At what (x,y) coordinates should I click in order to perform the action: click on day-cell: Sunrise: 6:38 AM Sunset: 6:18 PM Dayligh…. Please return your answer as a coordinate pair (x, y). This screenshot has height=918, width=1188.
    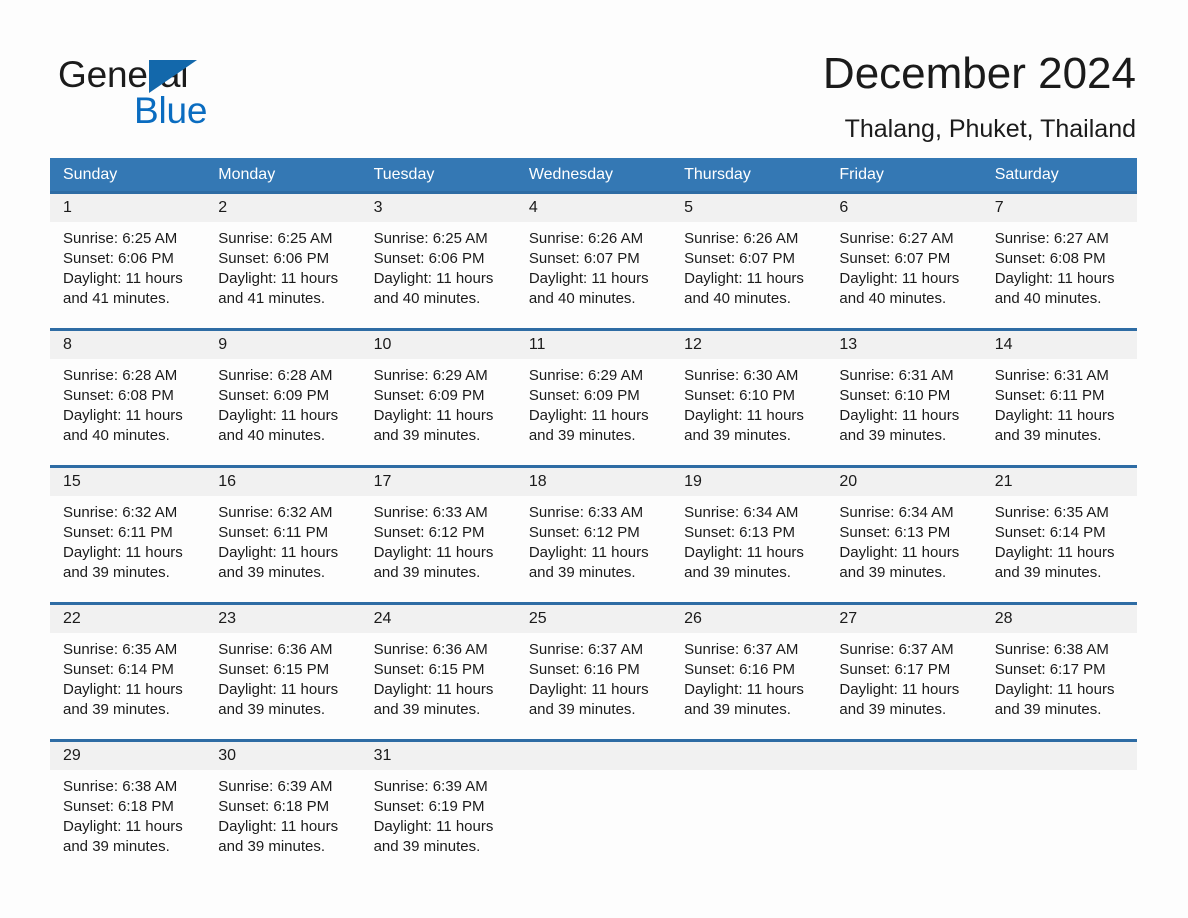
    Looking at the image, I should click on (127, 824).